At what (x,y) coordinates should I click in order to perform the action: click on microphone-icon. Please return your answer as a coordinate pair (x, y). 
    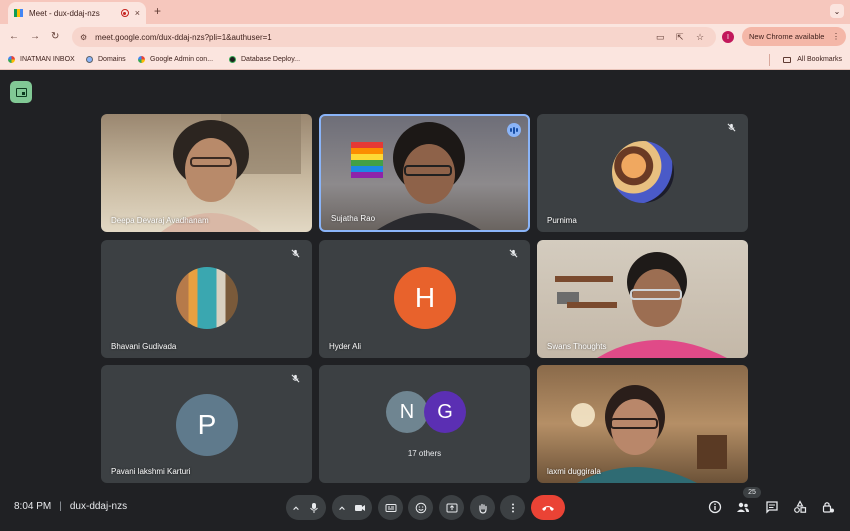
    Looking at the image, I should click on (314, 507).